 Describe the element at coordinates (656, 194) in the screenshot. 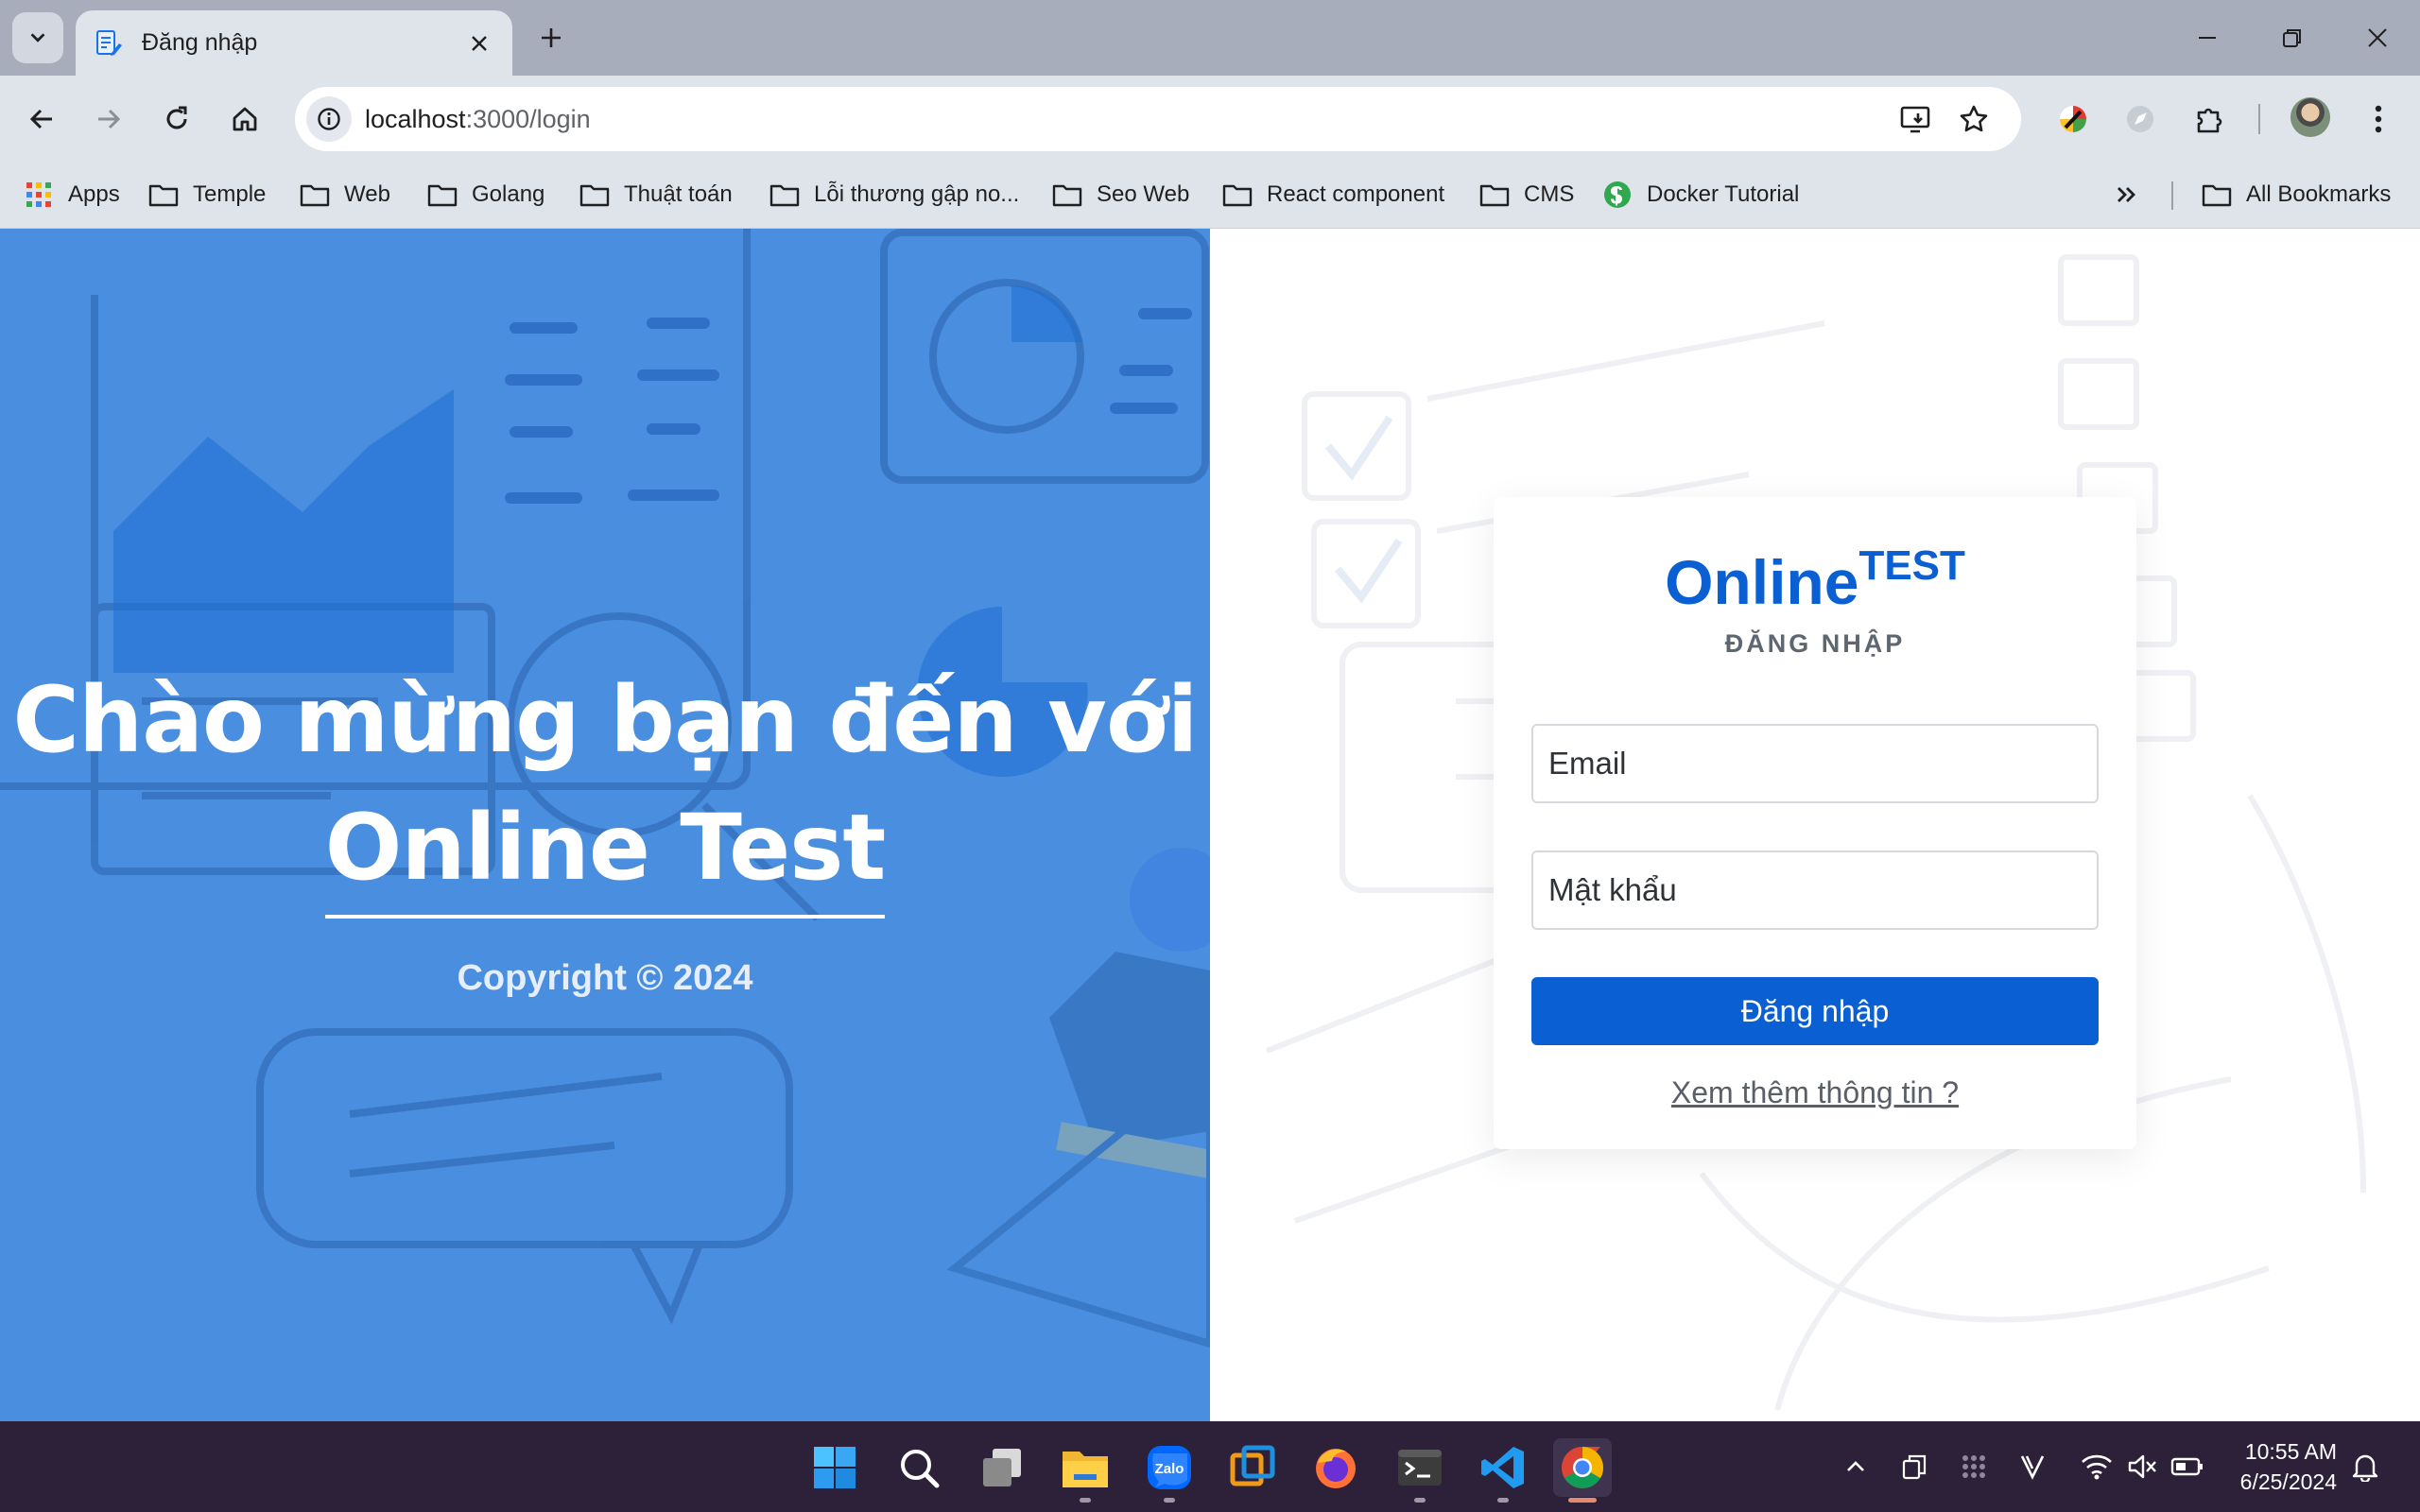

I see `bookmark-folder-thuat-toan: Thuật toán` at that location.